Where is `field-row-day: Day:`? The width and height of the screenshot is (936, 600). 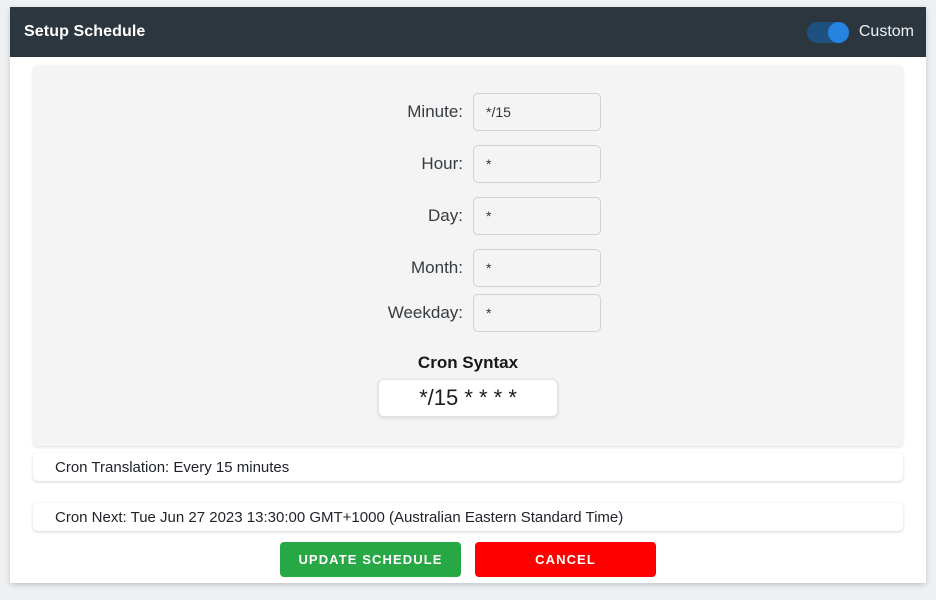
field-row-day: Day: is located at coordinates (468, 216).